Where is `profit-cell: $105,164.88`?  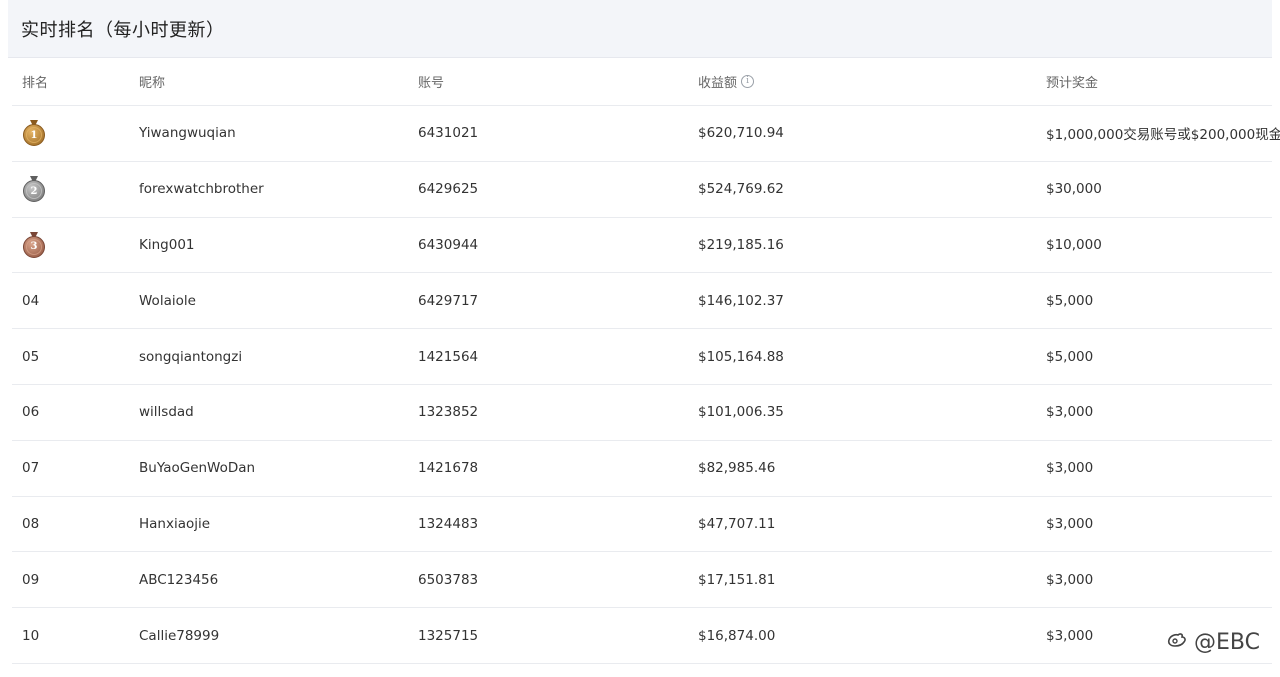
profit-cell: $105,164.88 is located at coordinates (741, 356).